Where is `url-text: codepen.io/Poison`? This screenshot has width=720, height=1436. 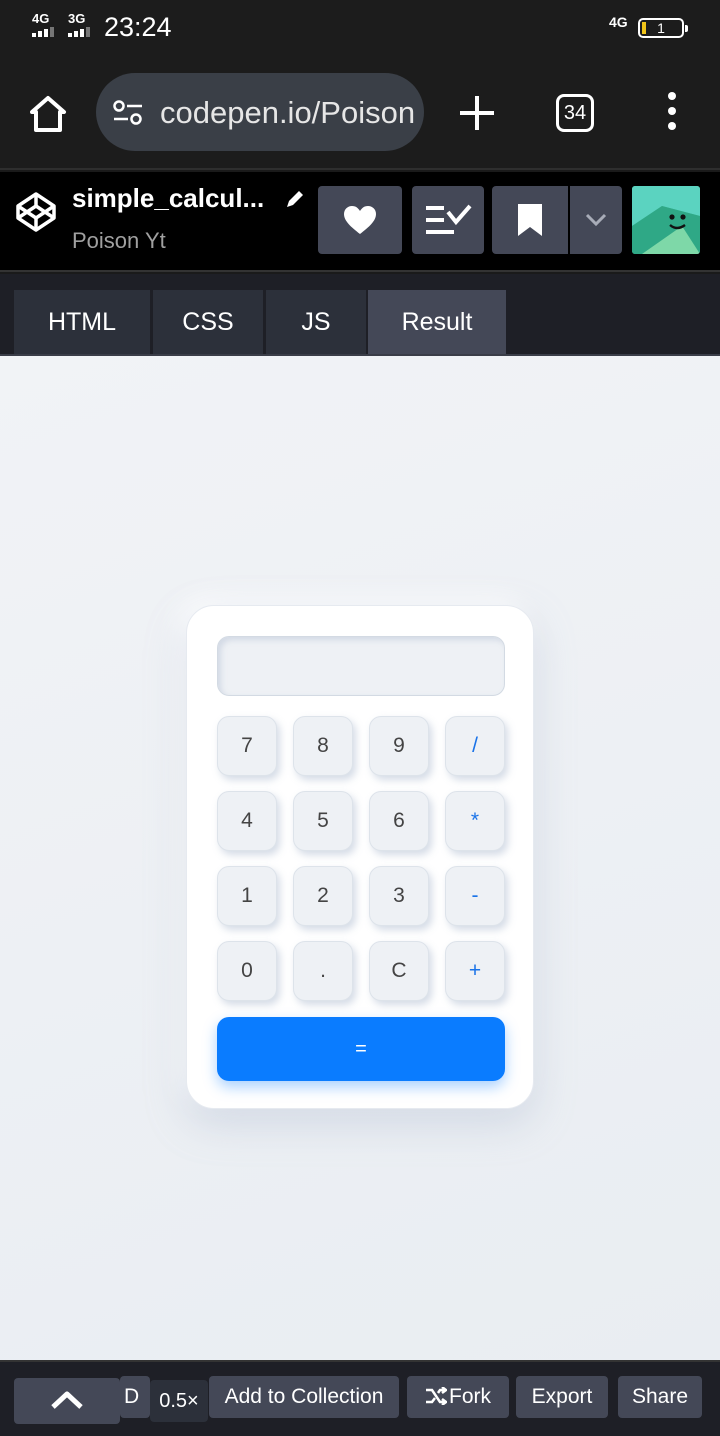
url-text: codepen.io/Poison is located at coordinates (288, 112).